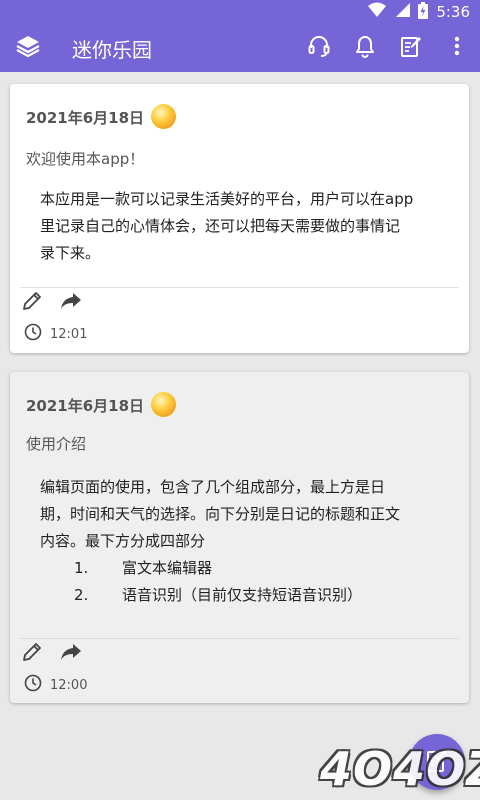 The width and height of the screenshot is (480, 800). Describe the element at coordinates (242, 595) in the screenshot. I see `list-item-text: 语音识别（目前仅支持短语音识别）` at that location.